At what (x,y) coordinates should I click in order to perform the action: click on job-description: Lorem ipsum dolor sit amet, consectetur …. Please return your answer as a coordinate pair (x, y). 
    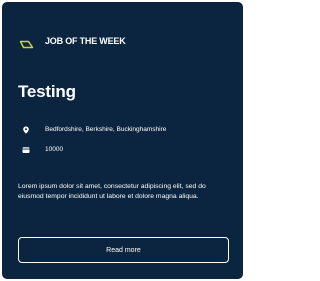
    Looking at the image, I should click on (112, 191).